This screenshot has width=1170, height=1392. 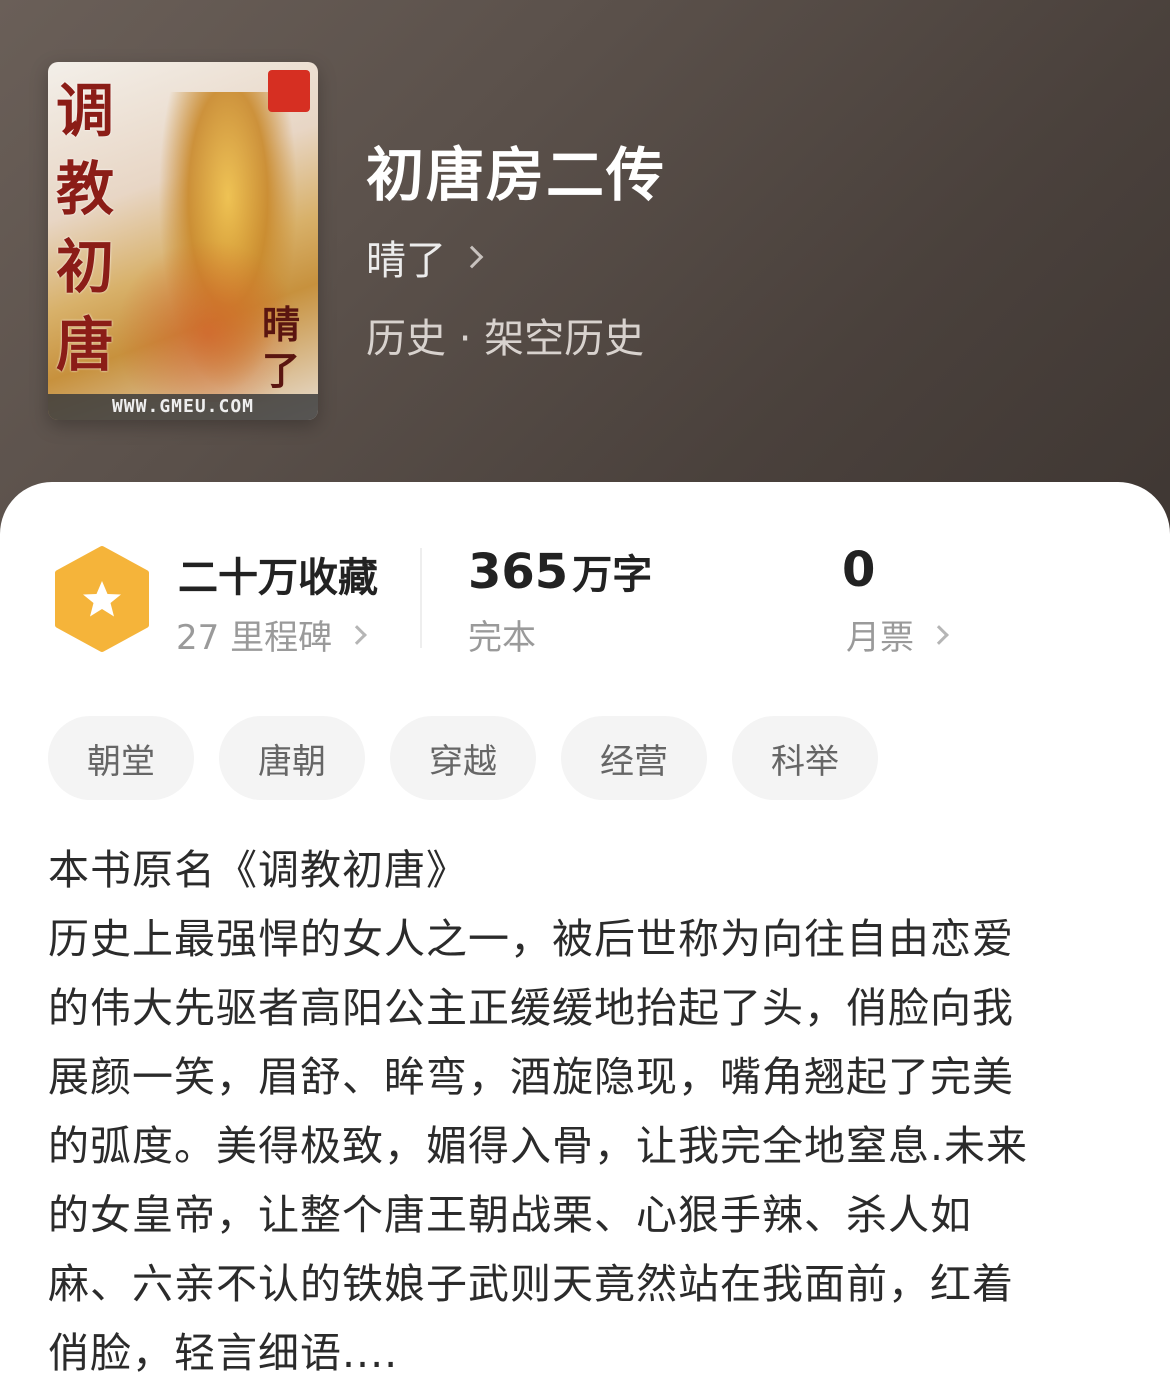 What do you see at coordinates (85, 228) in the screenshot?
I see `cover-calligraphy-title: 调 教 初 唐` at bounding box center [85, 228].